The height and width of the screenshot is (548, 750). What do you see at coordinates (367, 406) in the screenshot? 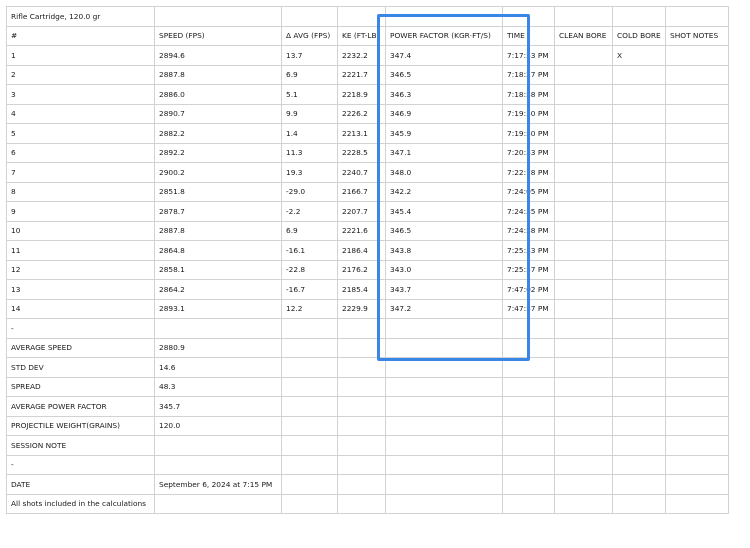
I see `summary-row: AVERAGE POWER FACTOR 345.7` at bounding box center [367, 406].